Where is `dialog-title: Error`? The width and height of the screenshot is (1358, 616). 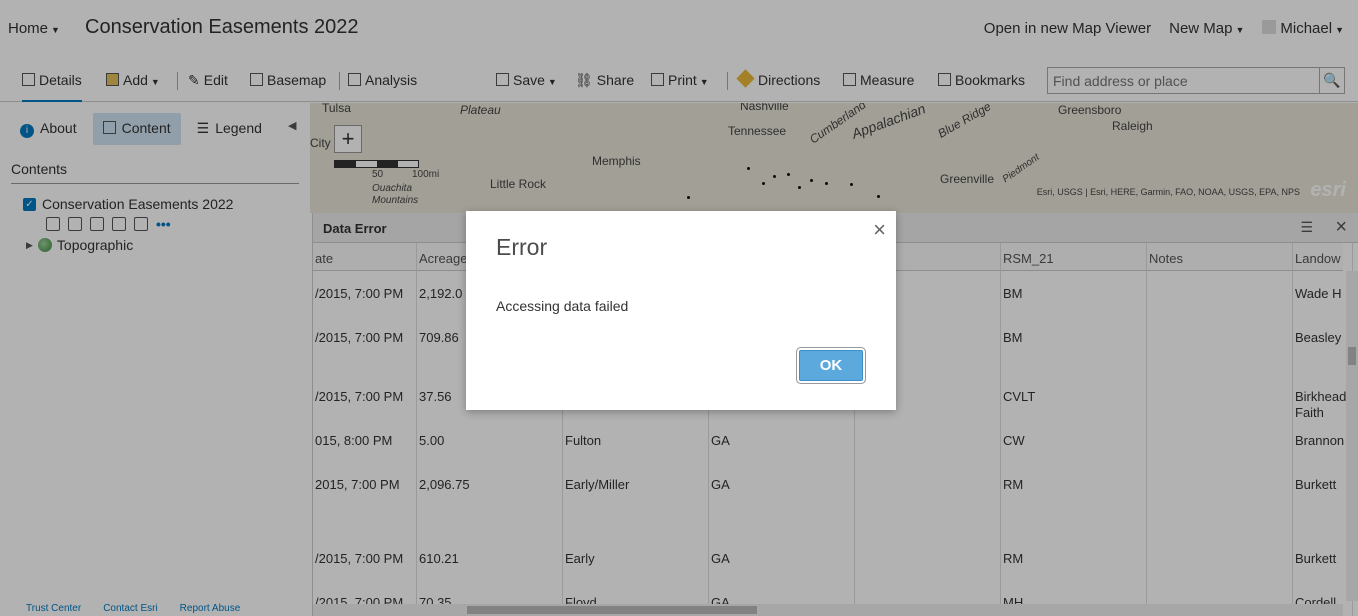
dialog-title: Error is located at coordinates (522, 247).